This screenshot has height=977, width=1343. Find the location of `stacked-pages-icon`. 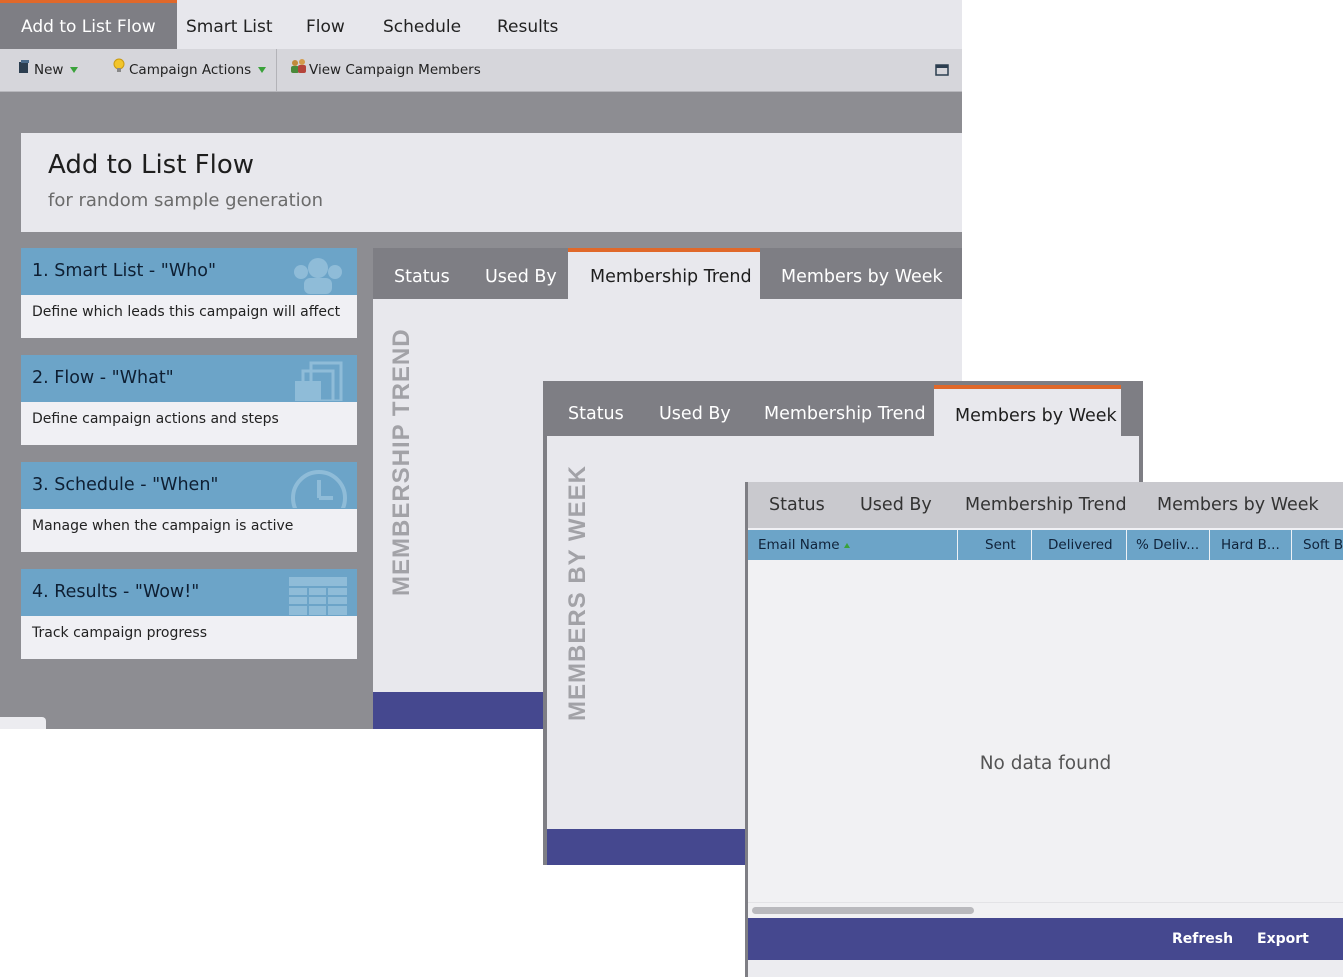

stacked-pages-icon is located at coordinates (319, 381).